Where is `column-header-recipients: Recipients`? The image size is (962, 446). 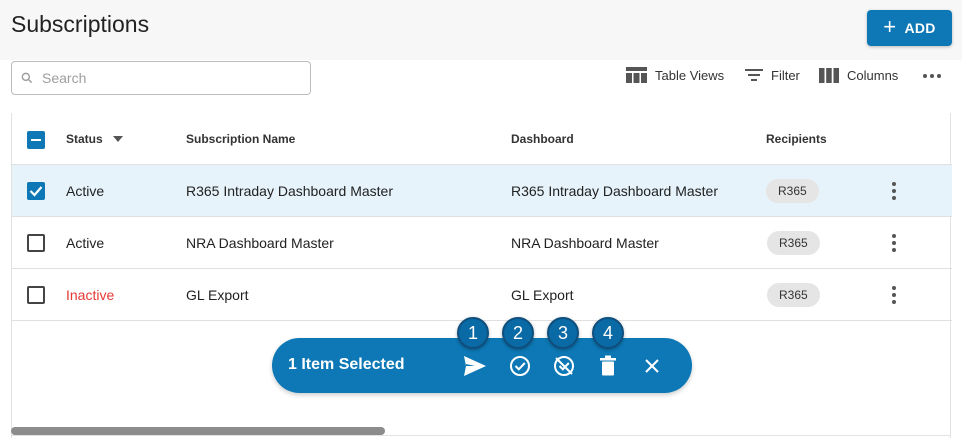 column-header-recipients: Recipients is located at coordinates (796, 139).